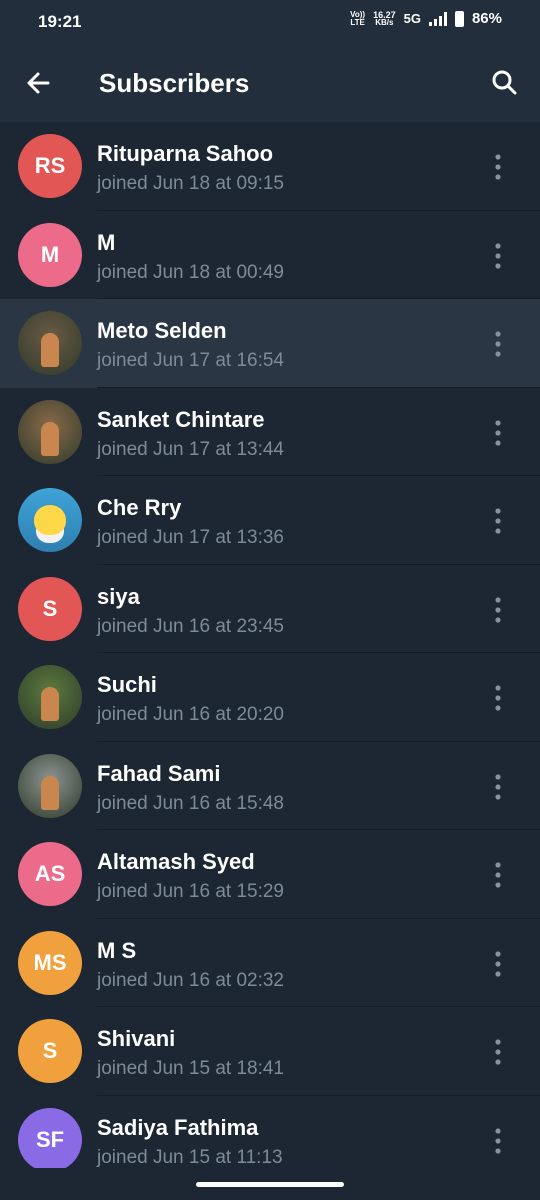 Image resolution: width=540 pixels, height=1200 pixels. I want to click on subscriber-name: Rituparna Sahoo, so click(185, 153).